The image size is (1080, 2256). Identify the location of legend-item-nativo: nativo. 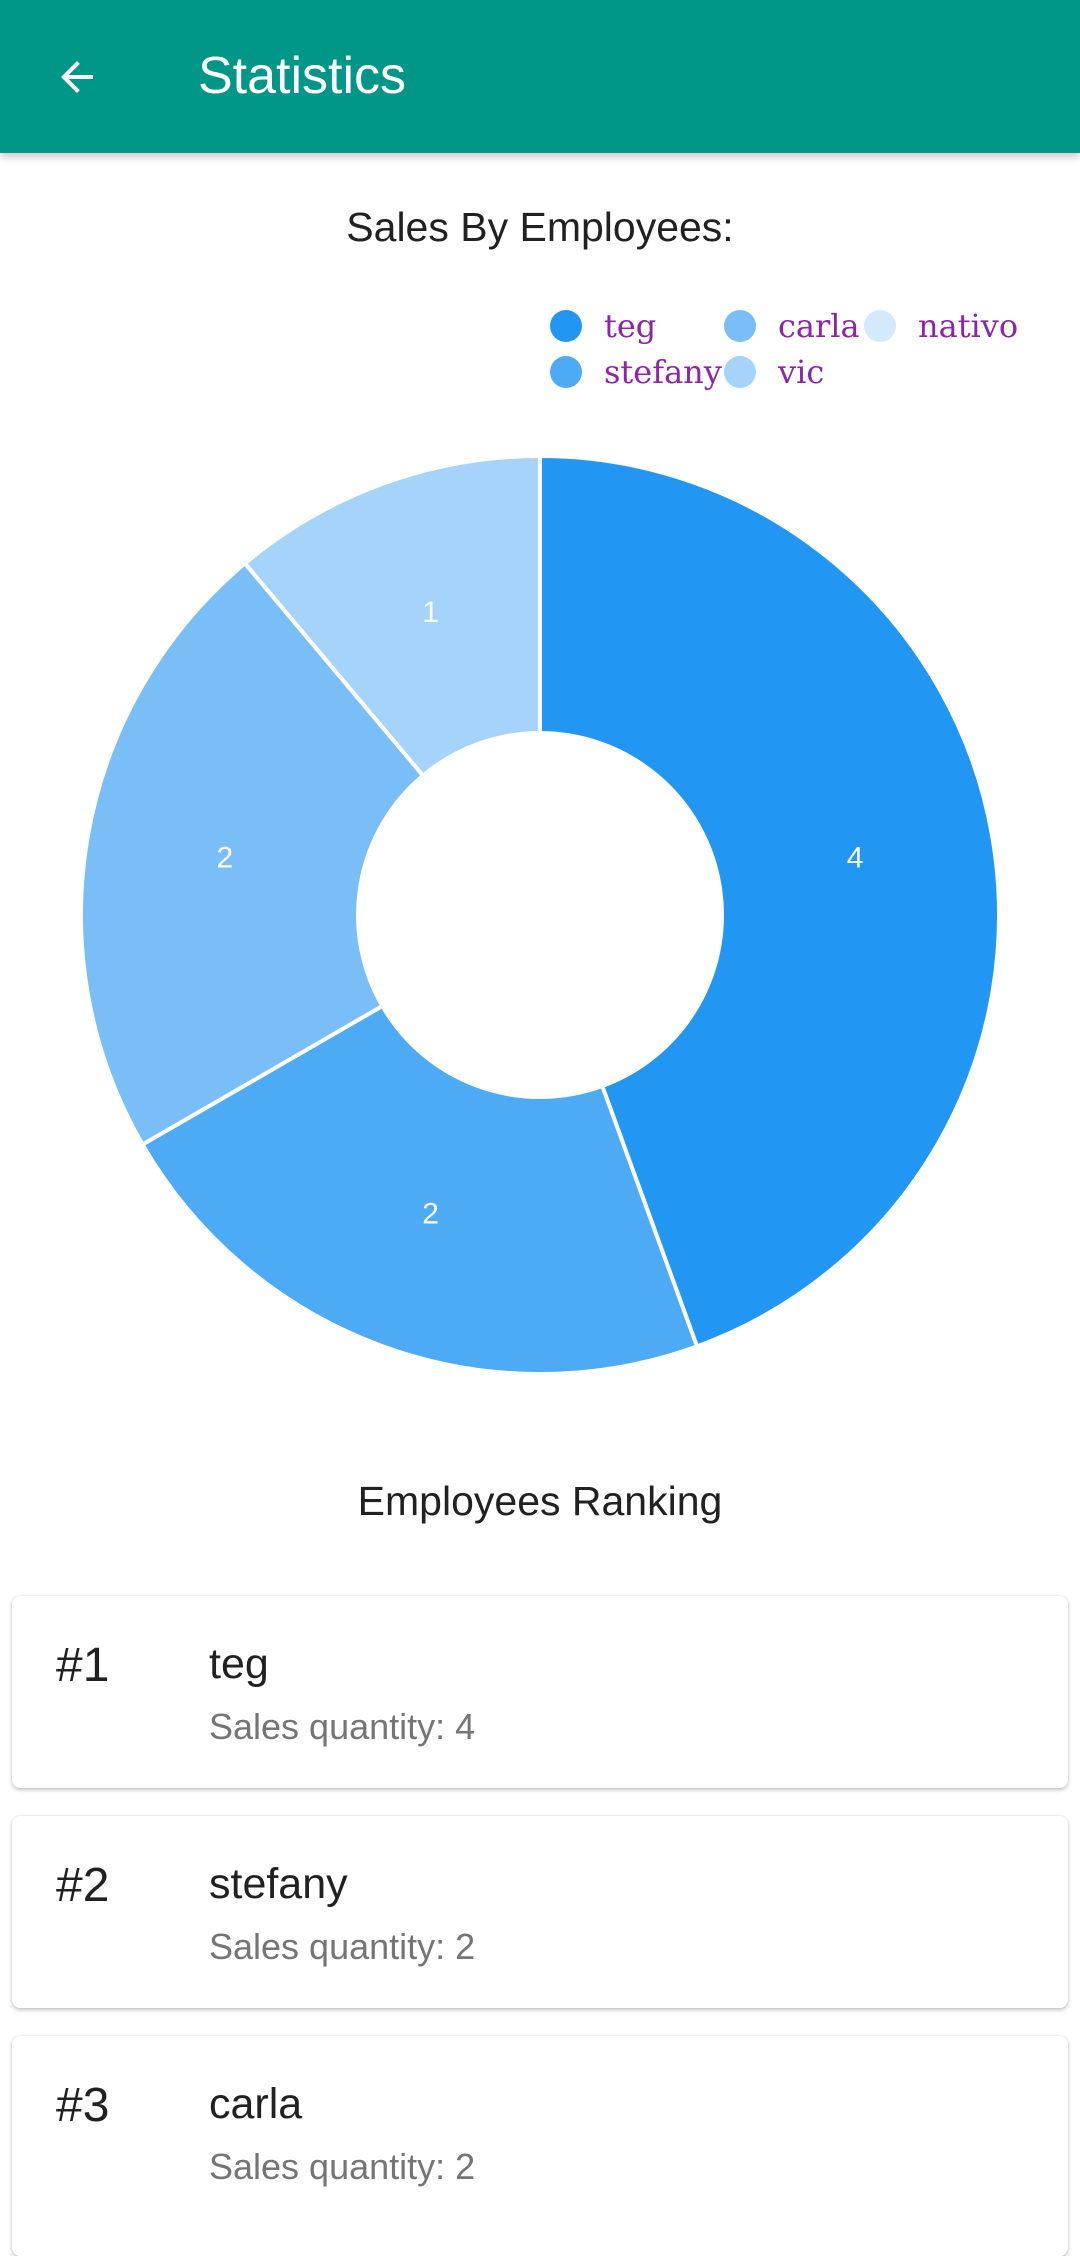
(941, 326).